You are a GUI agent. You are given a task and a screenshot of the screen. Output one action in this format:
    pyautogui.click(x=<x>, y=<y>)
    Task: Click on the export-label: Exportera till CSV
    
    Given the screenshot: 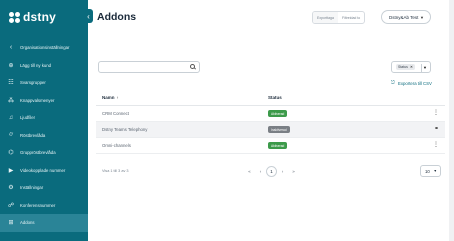 What is the action you would take?
    pyautogui.click(x=414, y=83)
    